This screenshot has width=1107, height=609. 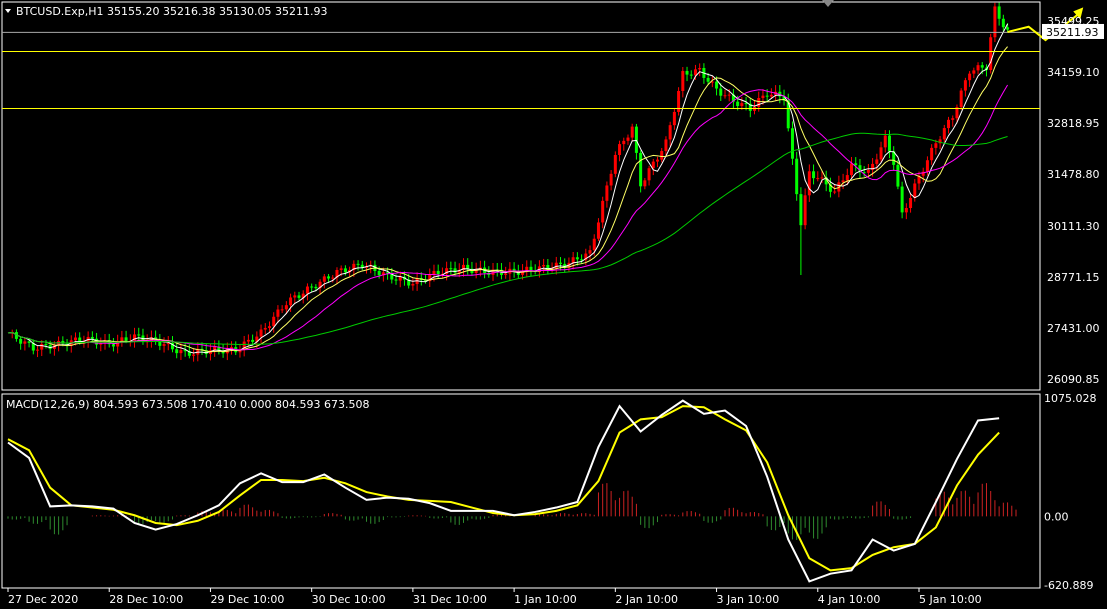 What do you see at coordinates (1070, 398) in the screenshot?
I see `macd-tick-label: 1075.028` at bounding box center [1070, 398].